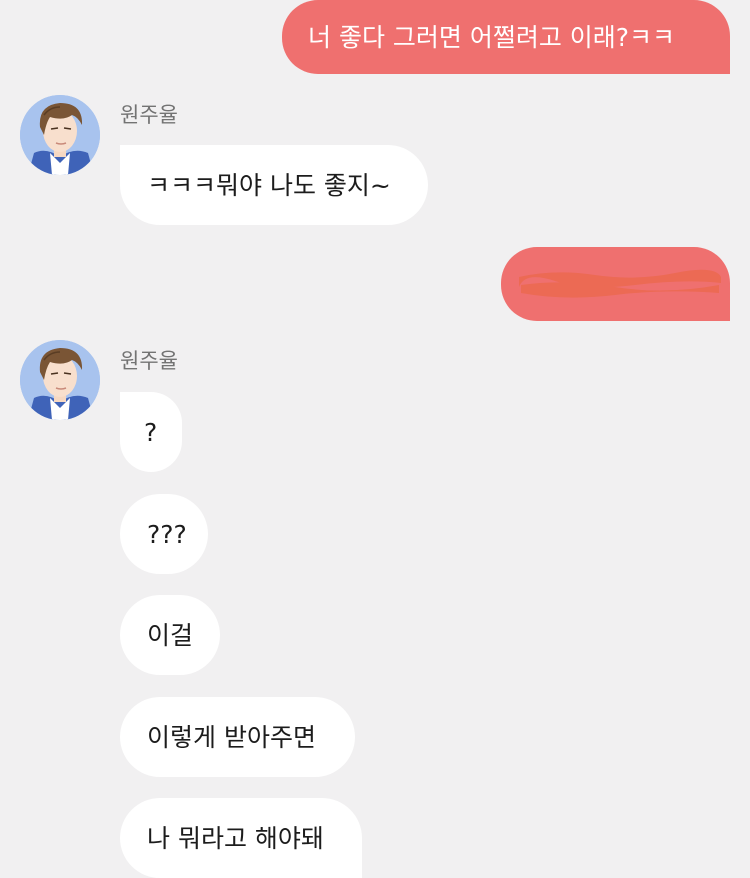  Describe the element at coordinates (492, 37) in the screenshot. I see `message-text: 너 좋다 그러면 어쩔려고 이래?ㅋㅋ` at that location.